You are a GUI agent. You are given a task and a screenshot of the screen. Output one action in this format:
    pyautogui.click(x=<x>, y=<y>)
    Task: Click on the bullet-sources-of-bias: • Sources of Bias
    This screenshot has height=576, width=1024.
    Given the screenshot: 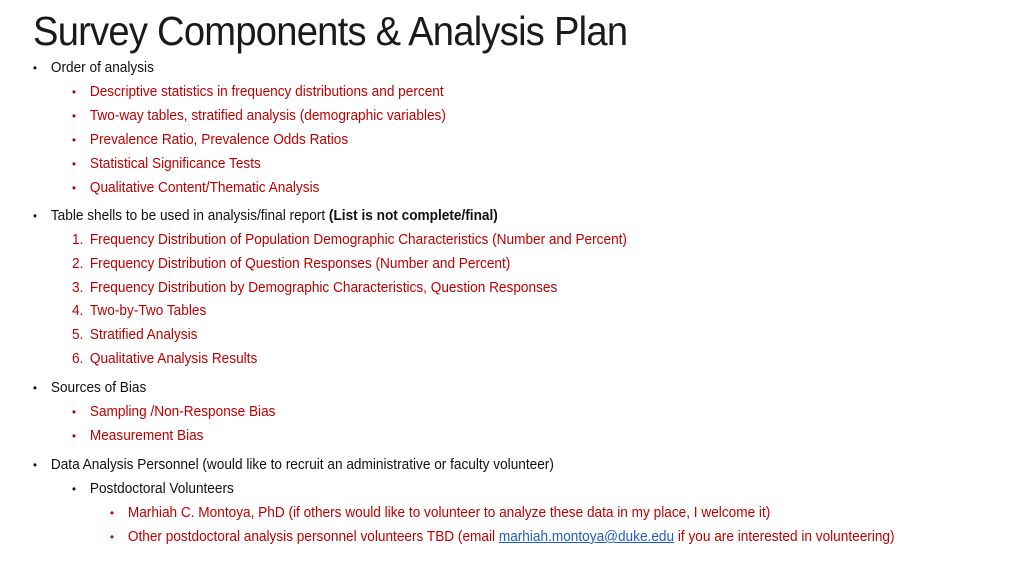 What is the action you would take?
    pyautogui.click(x=89, y=388)
    